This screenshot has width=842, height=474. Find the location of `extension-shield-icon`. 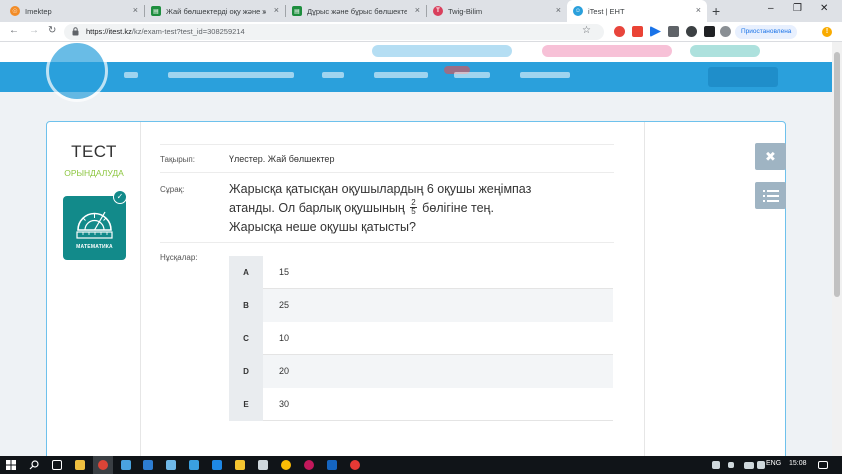

extension-shield-icon is located at coordinates (619, 31).